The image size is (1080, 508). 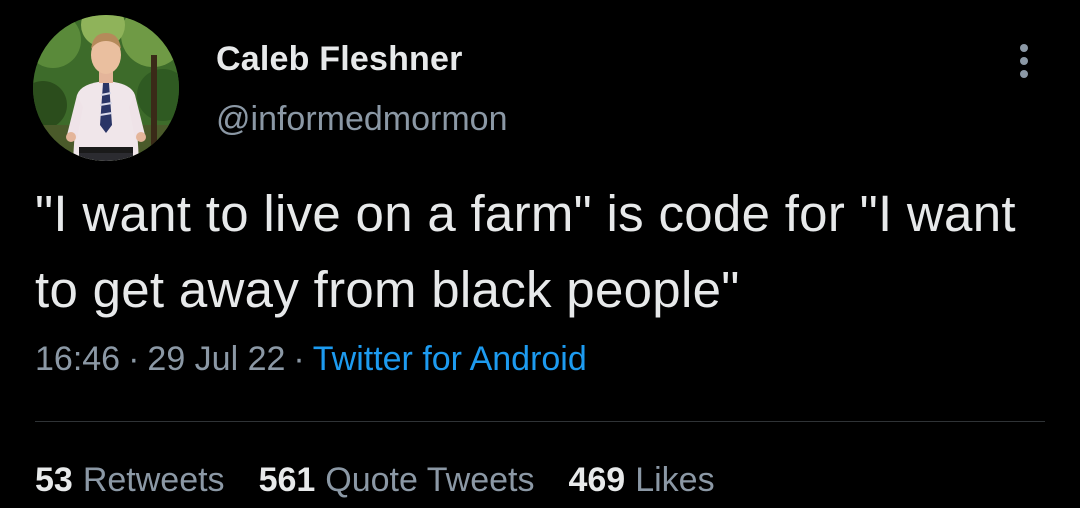 What do you see at coordinates (216, 359) in the screenshot?
I see `tweet-date: 29 Jul 22` at bounding box center [216, 359].